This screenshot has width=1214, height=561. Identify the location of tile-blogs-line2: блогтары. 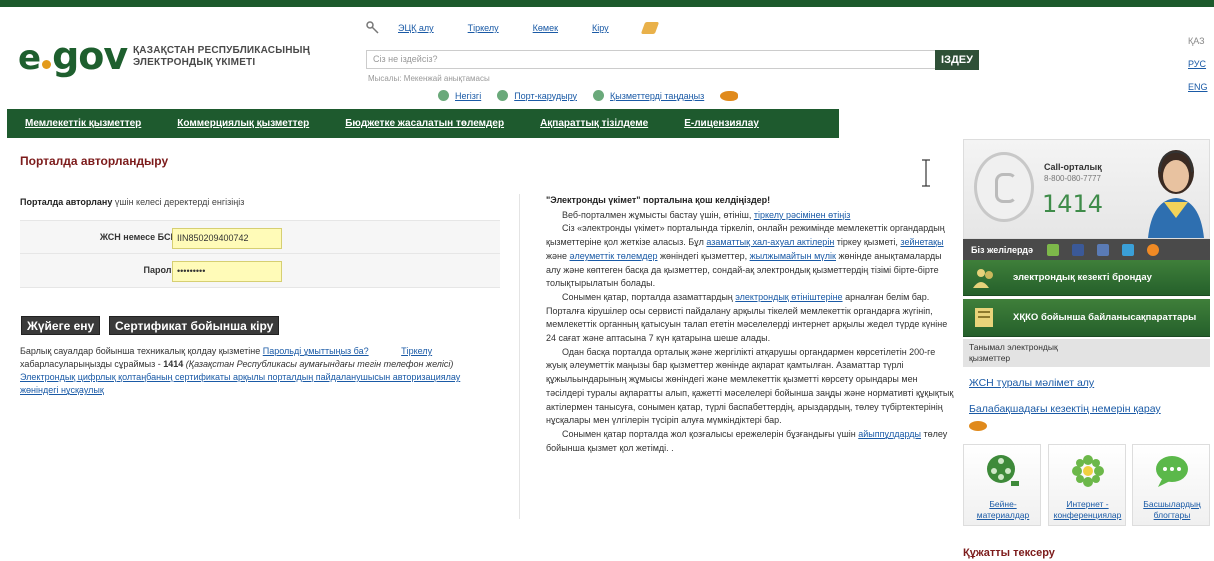
(1172, 515).